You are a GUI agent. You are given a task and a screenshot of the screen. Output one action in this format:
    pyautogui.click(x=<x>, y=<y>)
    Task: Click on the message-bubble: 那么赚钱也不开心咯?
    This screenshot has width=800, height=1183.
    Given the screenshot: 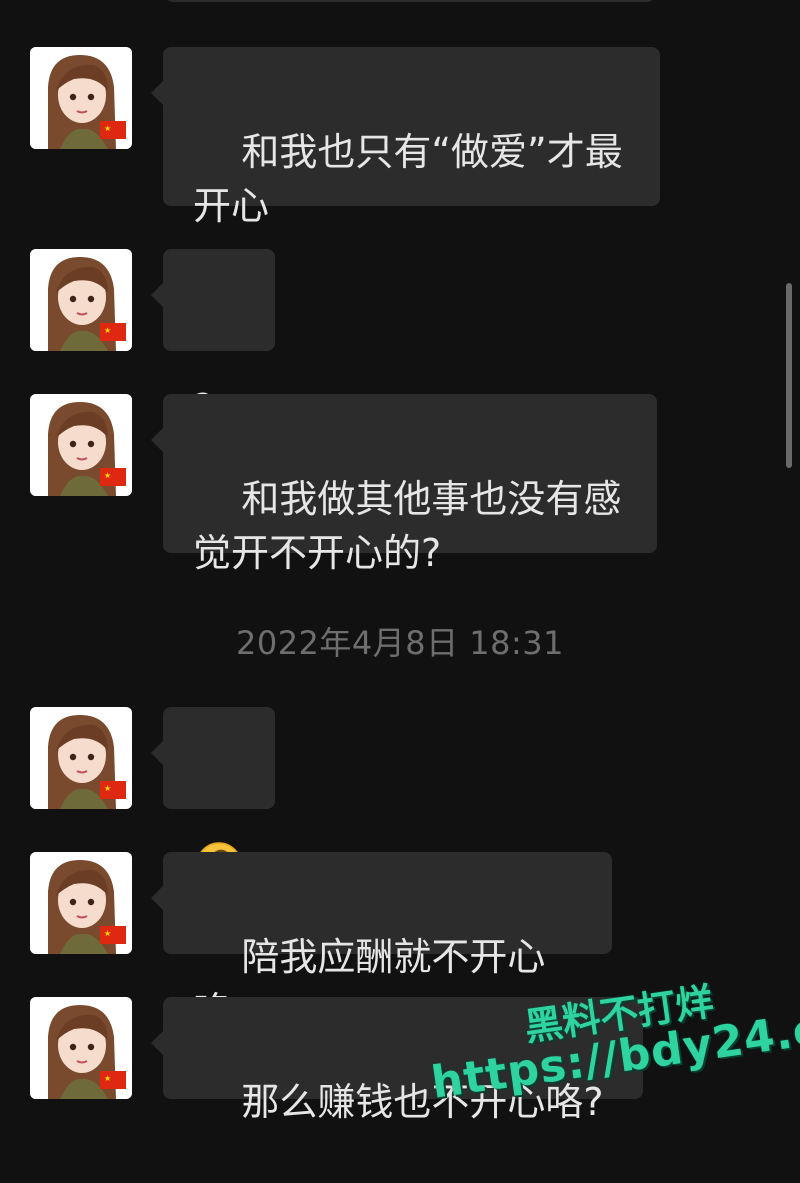 What is the action you would take?
    pyautogui.click(x=397, y=1060)
    